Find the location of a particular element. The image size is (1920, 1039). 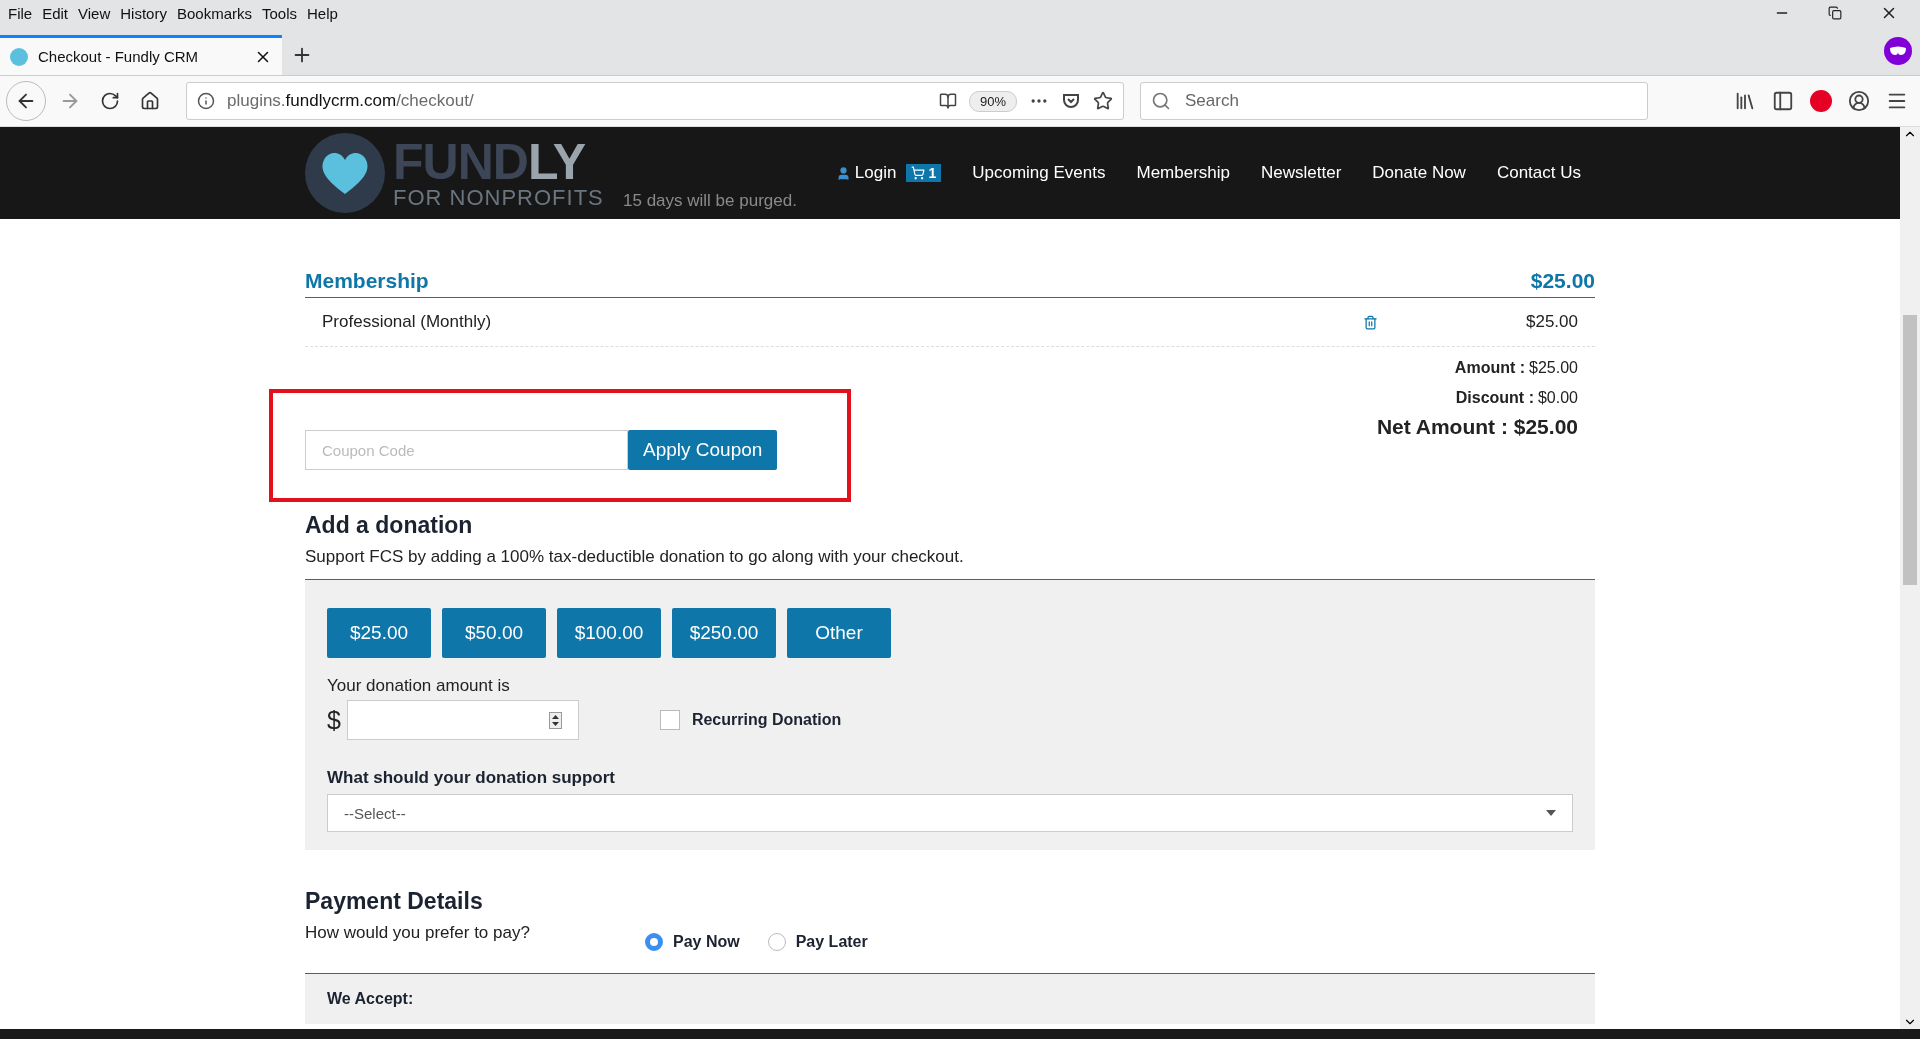

section-title: Membership is located at coordinates (367, 281).